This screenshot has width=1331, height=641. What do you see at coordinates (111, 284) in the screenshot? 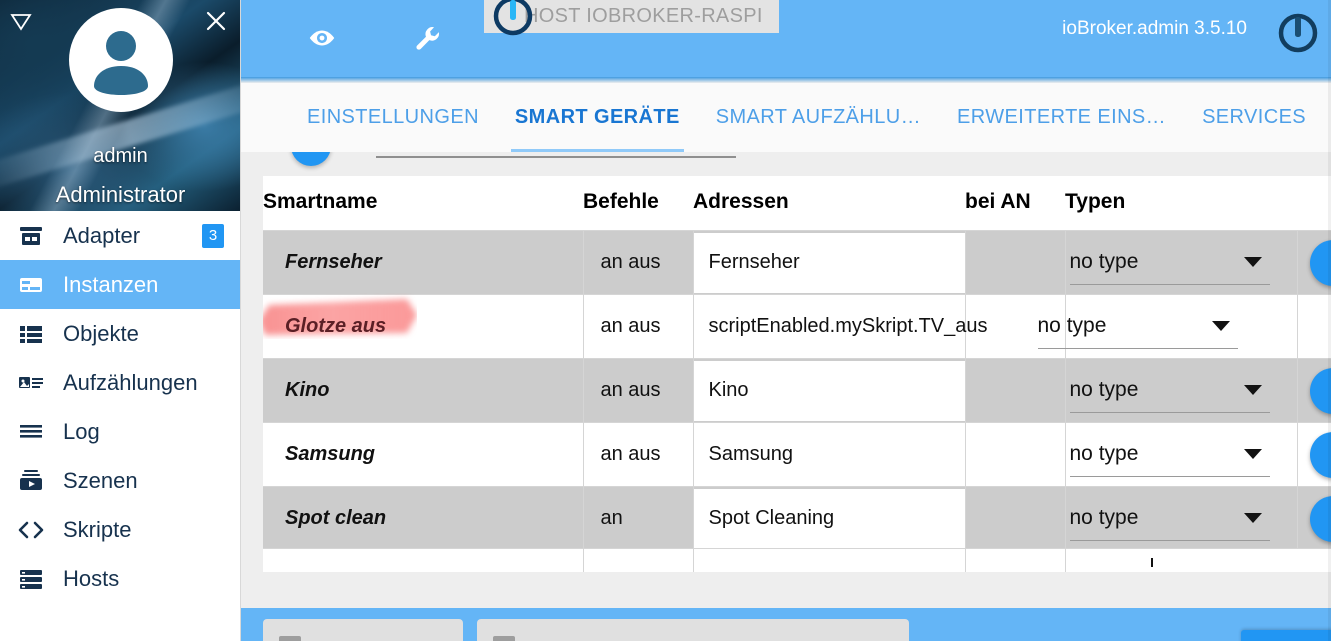
I see `sidebar-item-label: Instanzen` at bounding box center [111, 284].